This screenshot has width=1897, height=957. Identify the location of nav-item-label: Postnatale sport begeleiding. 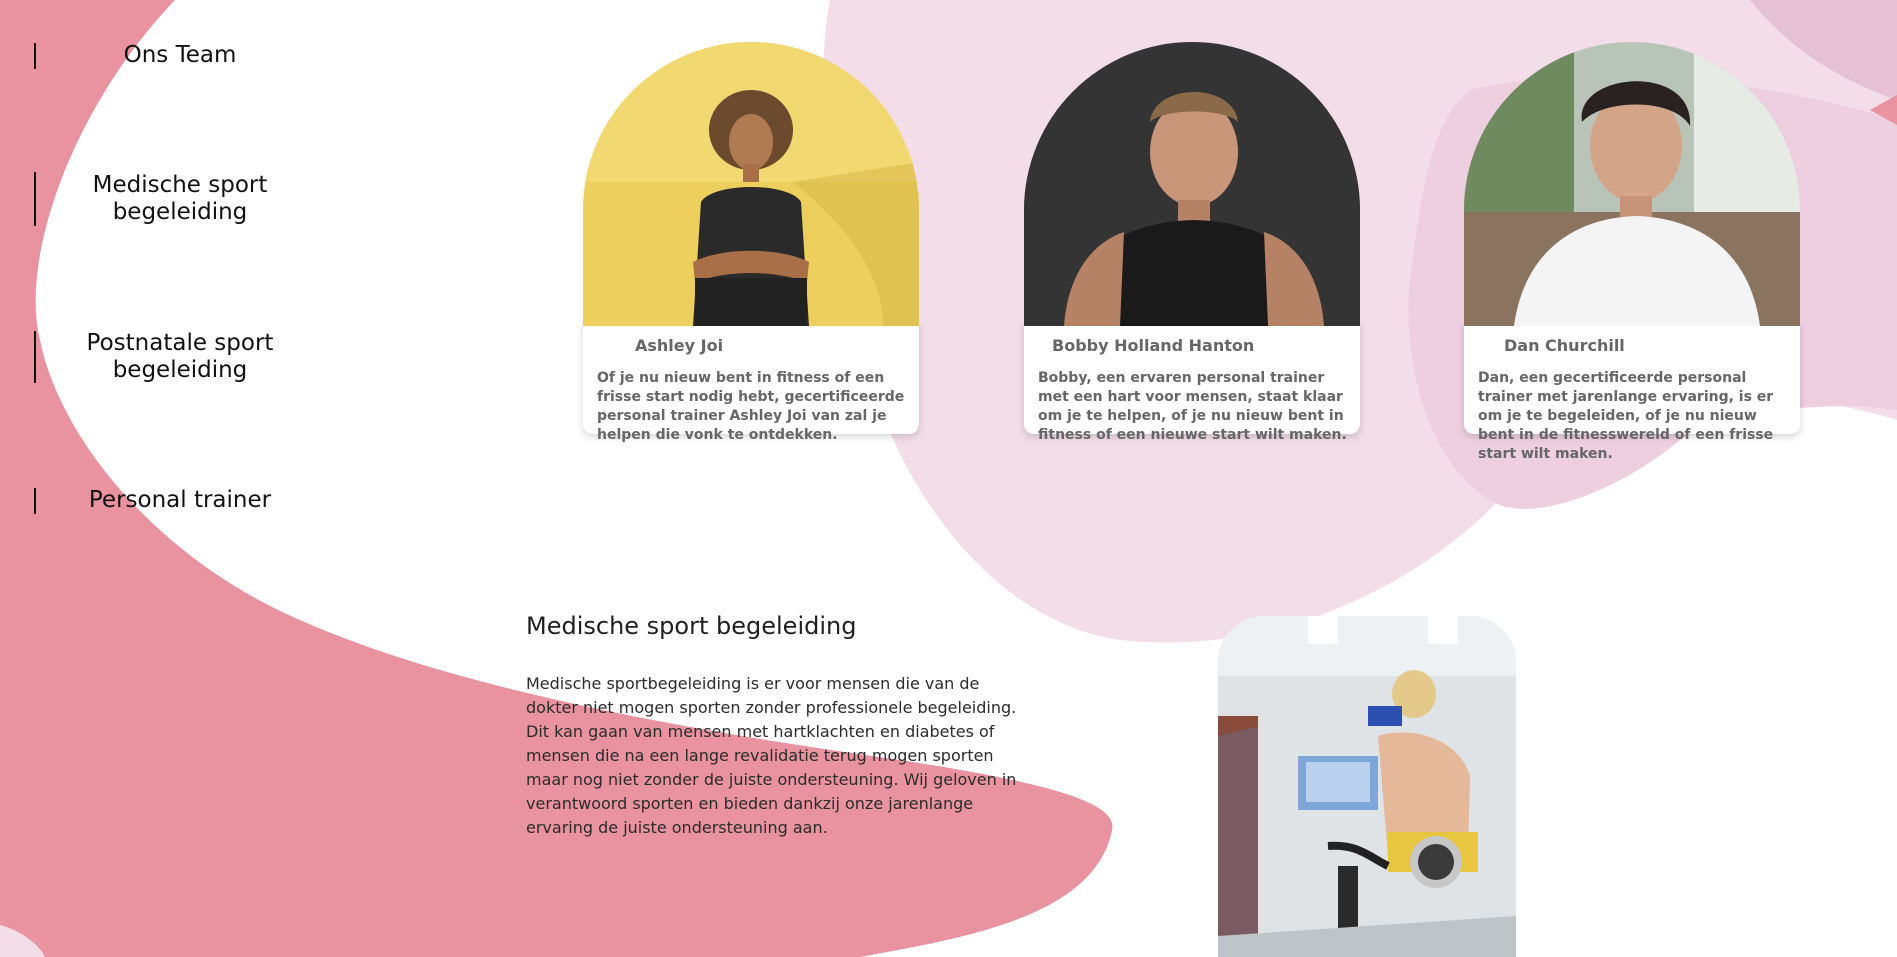
(180, 356).